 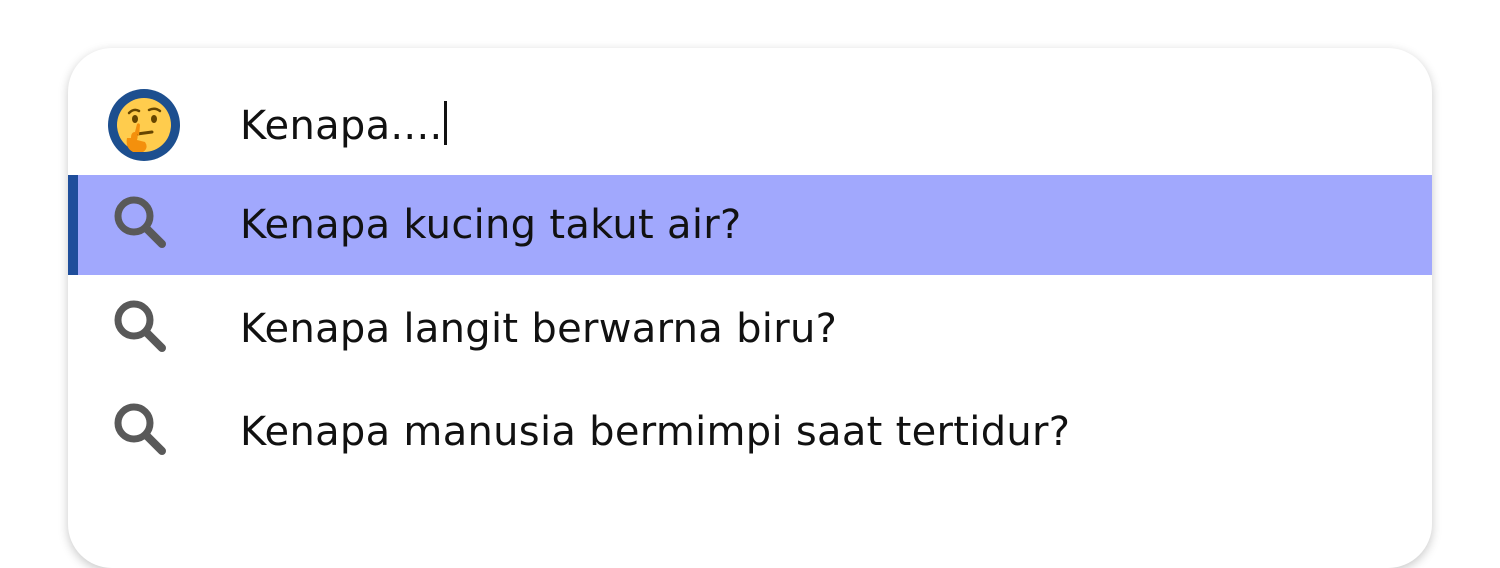 I want to click on text-caret, so click(x=446, y=123).